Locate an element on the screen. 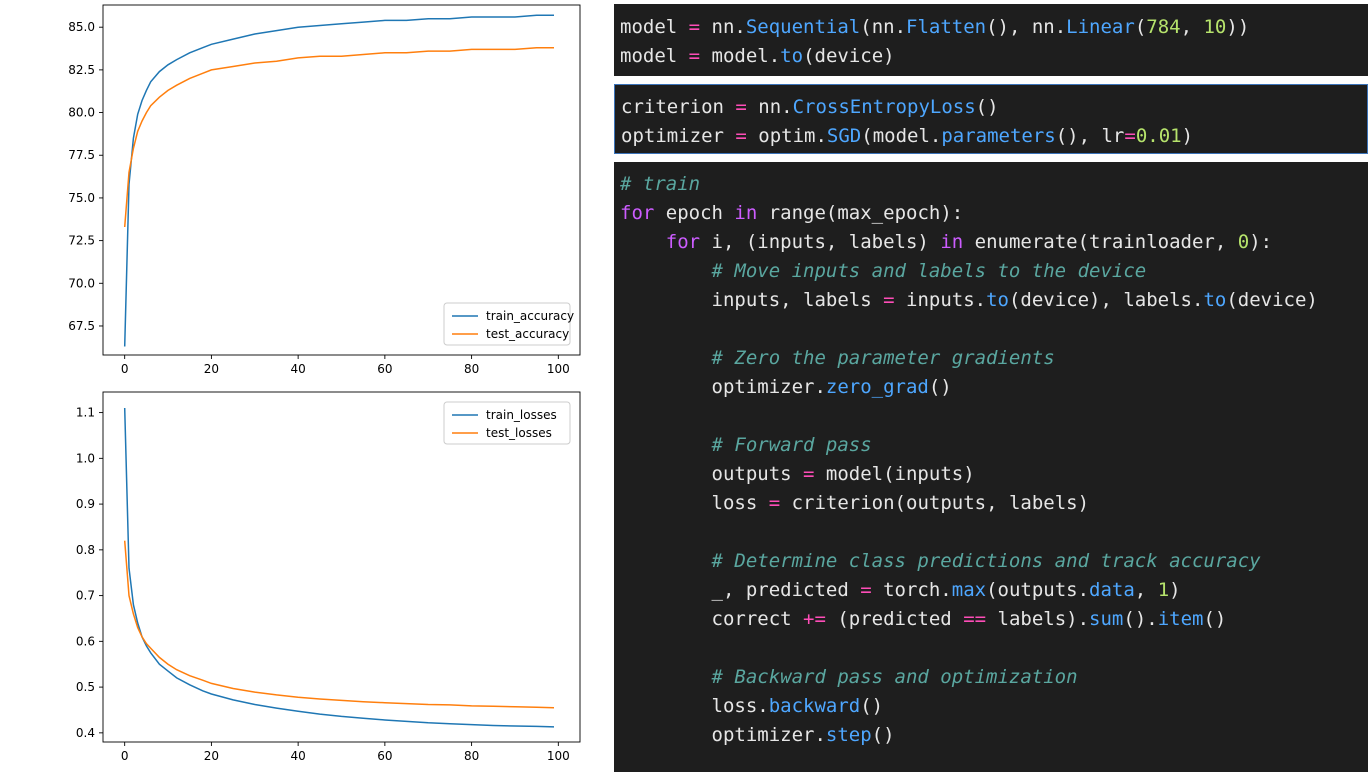  code-comment: # Move inputs and labels to the device is located at coordinates (929, 271).